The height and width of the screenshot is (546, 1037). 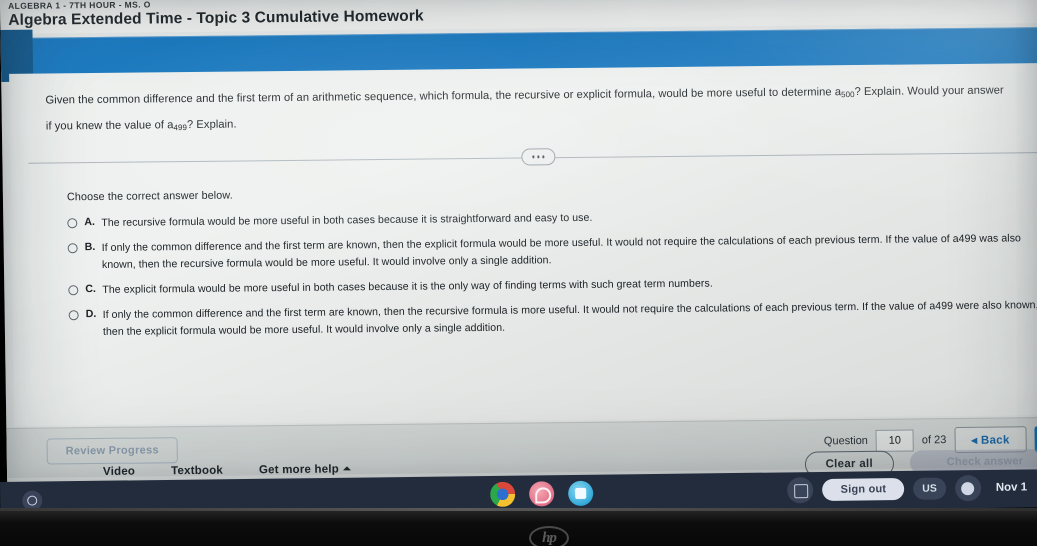 I want to click on help-links-row: Video Textbook Get more help, so click(x=227, y=470).